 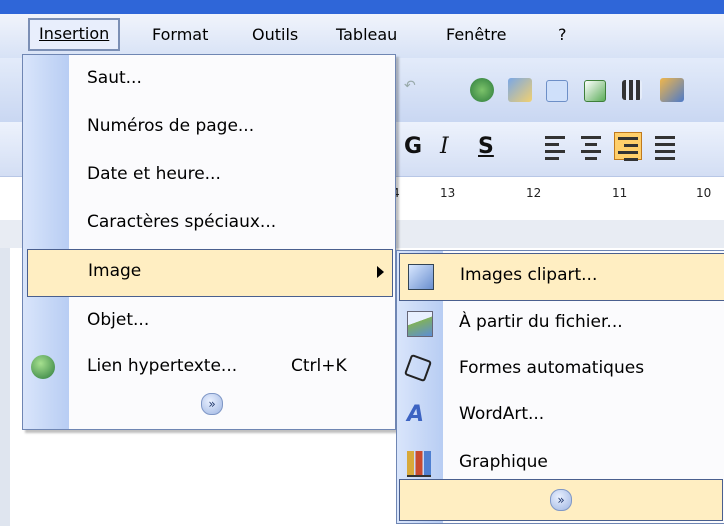 What do you see at coordinates (115, 271) in the screenshot?
I see `menu-item-label: Image` at bounding box center [115, 271].